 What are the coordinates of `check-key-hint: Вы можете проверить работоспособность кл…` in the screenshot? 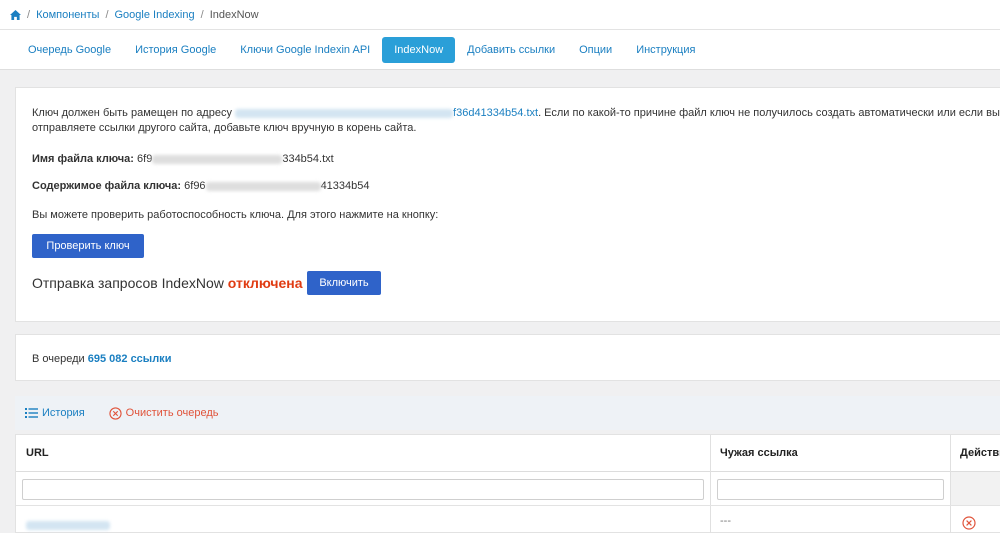 It's located at (235, 215).